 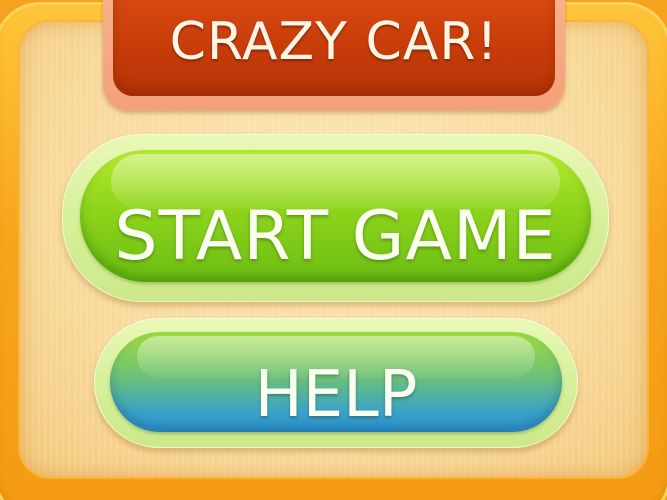 I want to click on start-game-label: START GAME, so click(x=335, y=236).